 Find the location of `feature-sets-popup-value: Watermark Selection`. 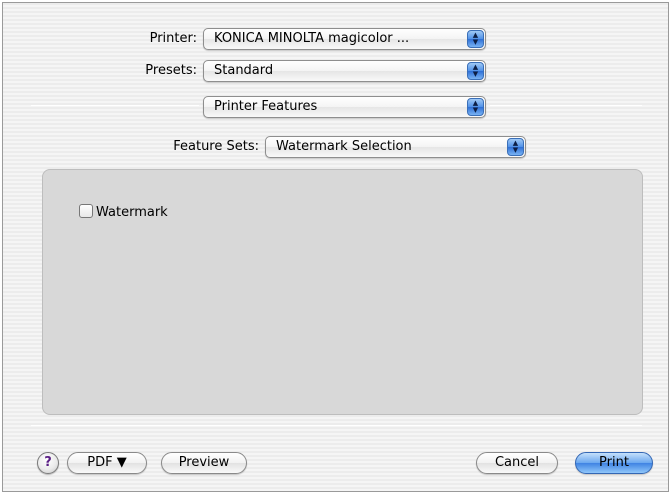

feature-sets-popup-value: Watermark Selection is located at coordinates (344, 146).